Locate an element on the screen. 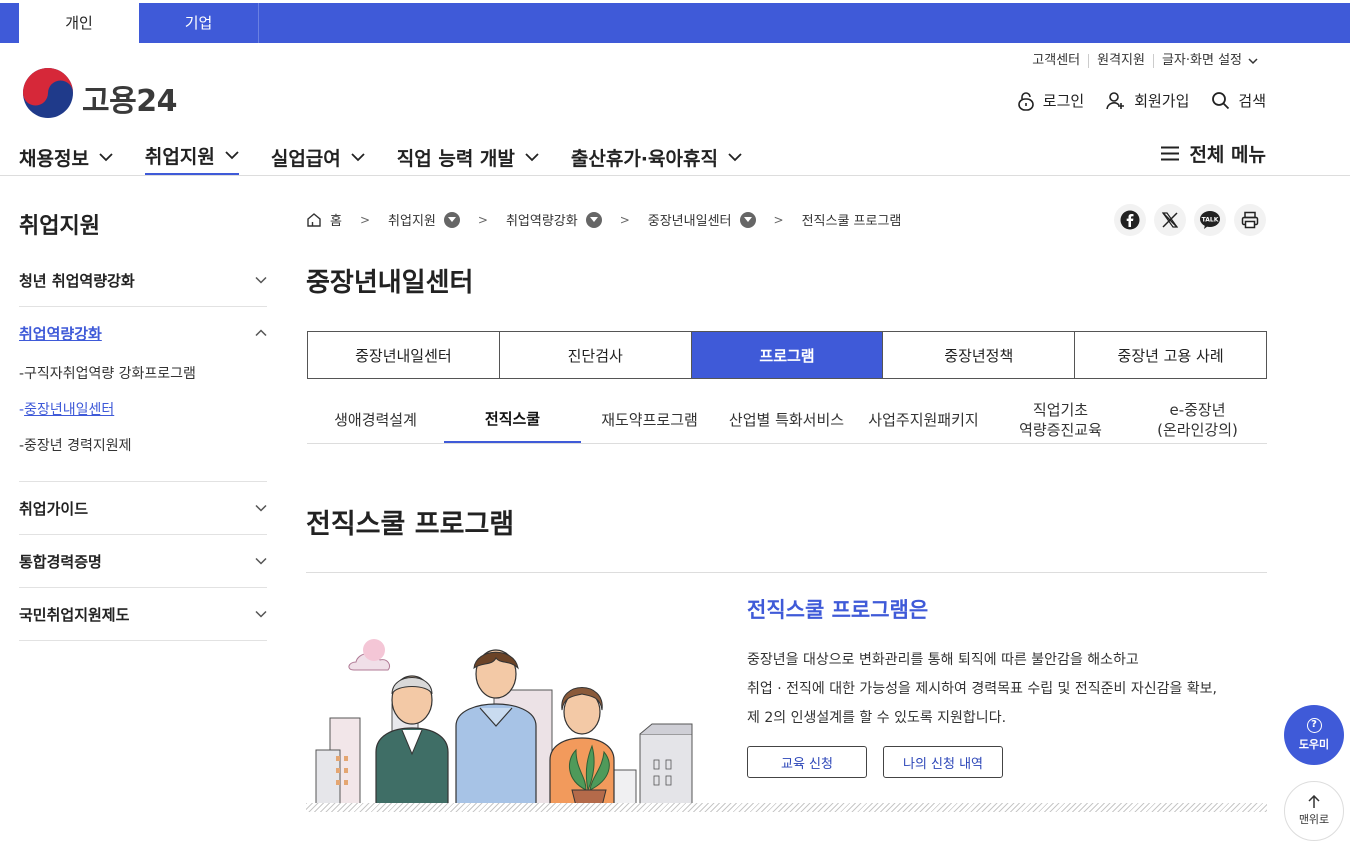 This screenshot has width=1350, height=854. facebook-share-button is located at coordinates (1130, 220).